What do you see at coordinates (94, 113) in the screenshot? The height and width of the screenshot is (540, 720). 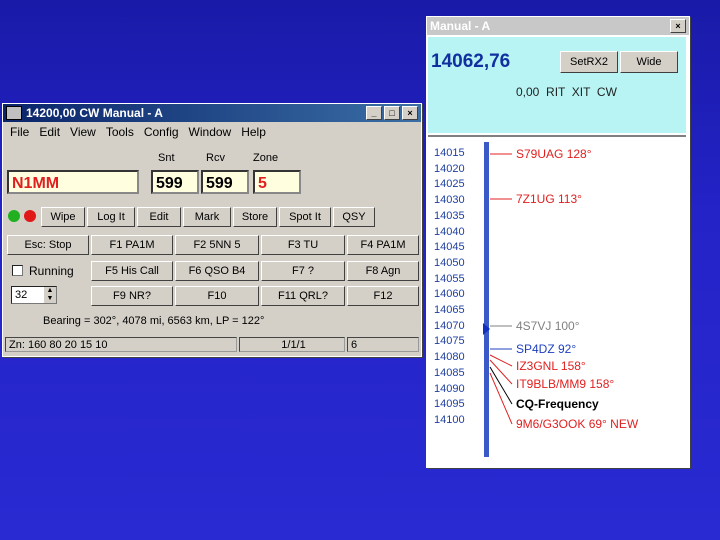 I see `entry-title: 14200,00 CW Manual - A` at bounding box center [94, 113].